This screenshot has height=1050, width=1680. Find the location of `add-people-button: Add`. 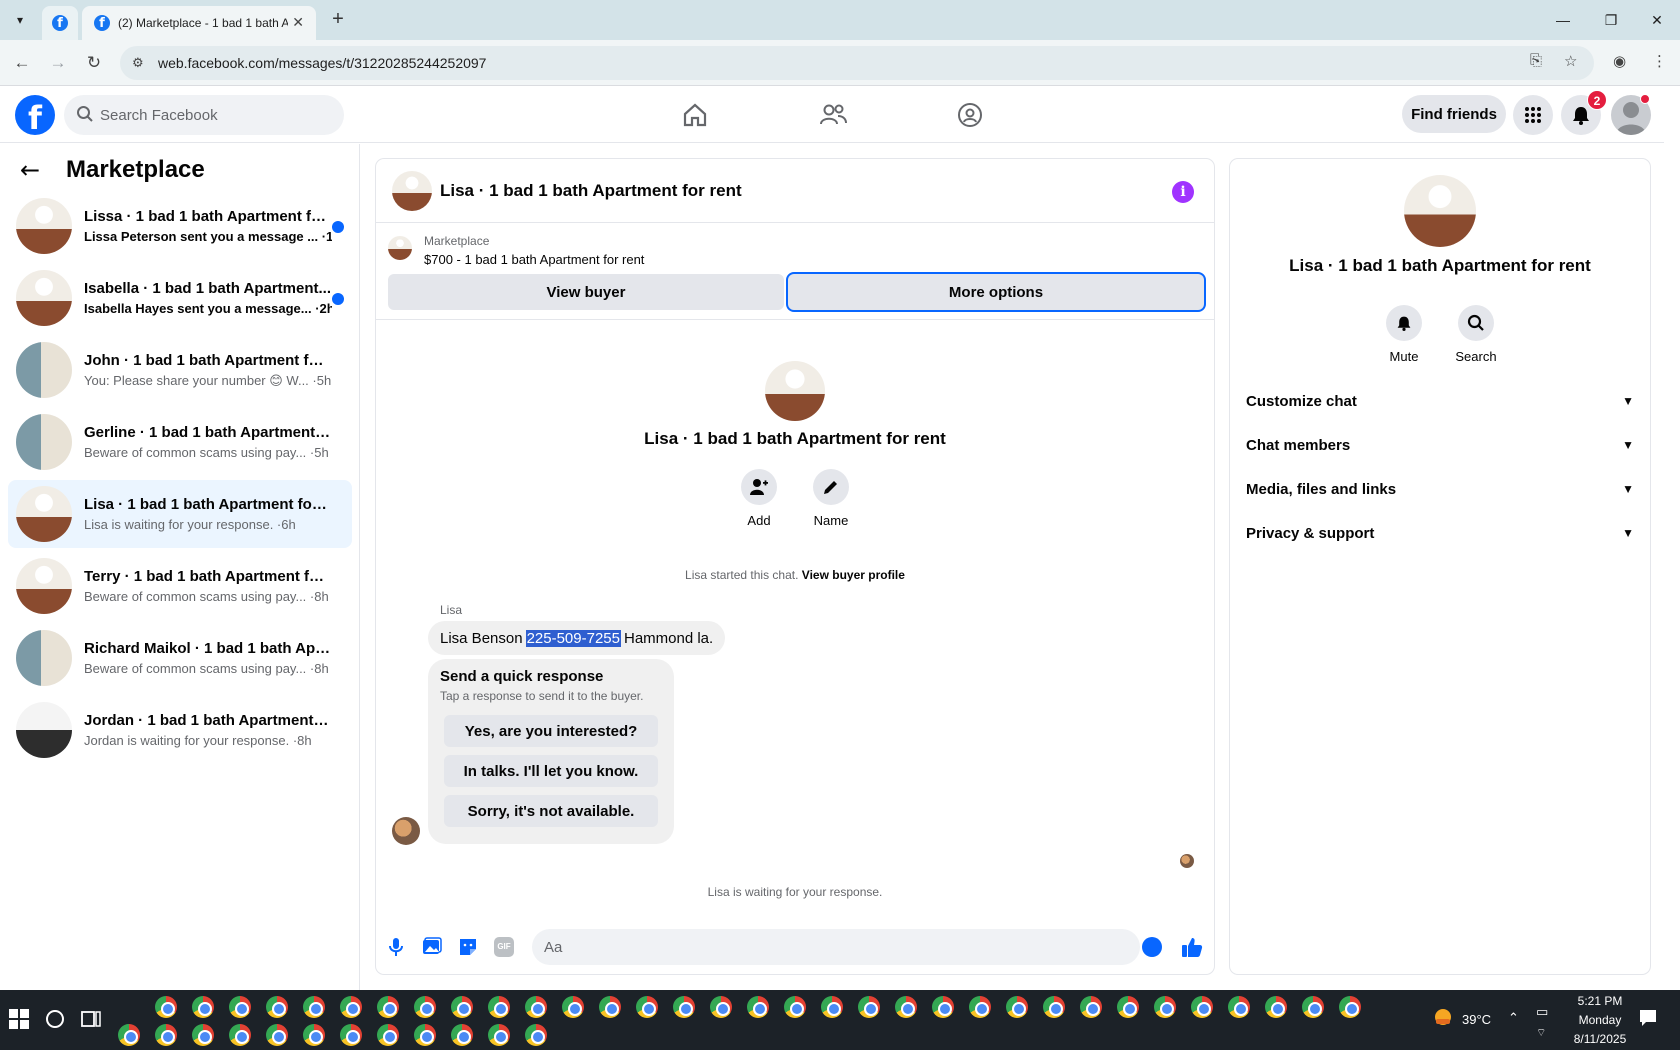

add-people-button: Add is located at coordinates (759, 498).